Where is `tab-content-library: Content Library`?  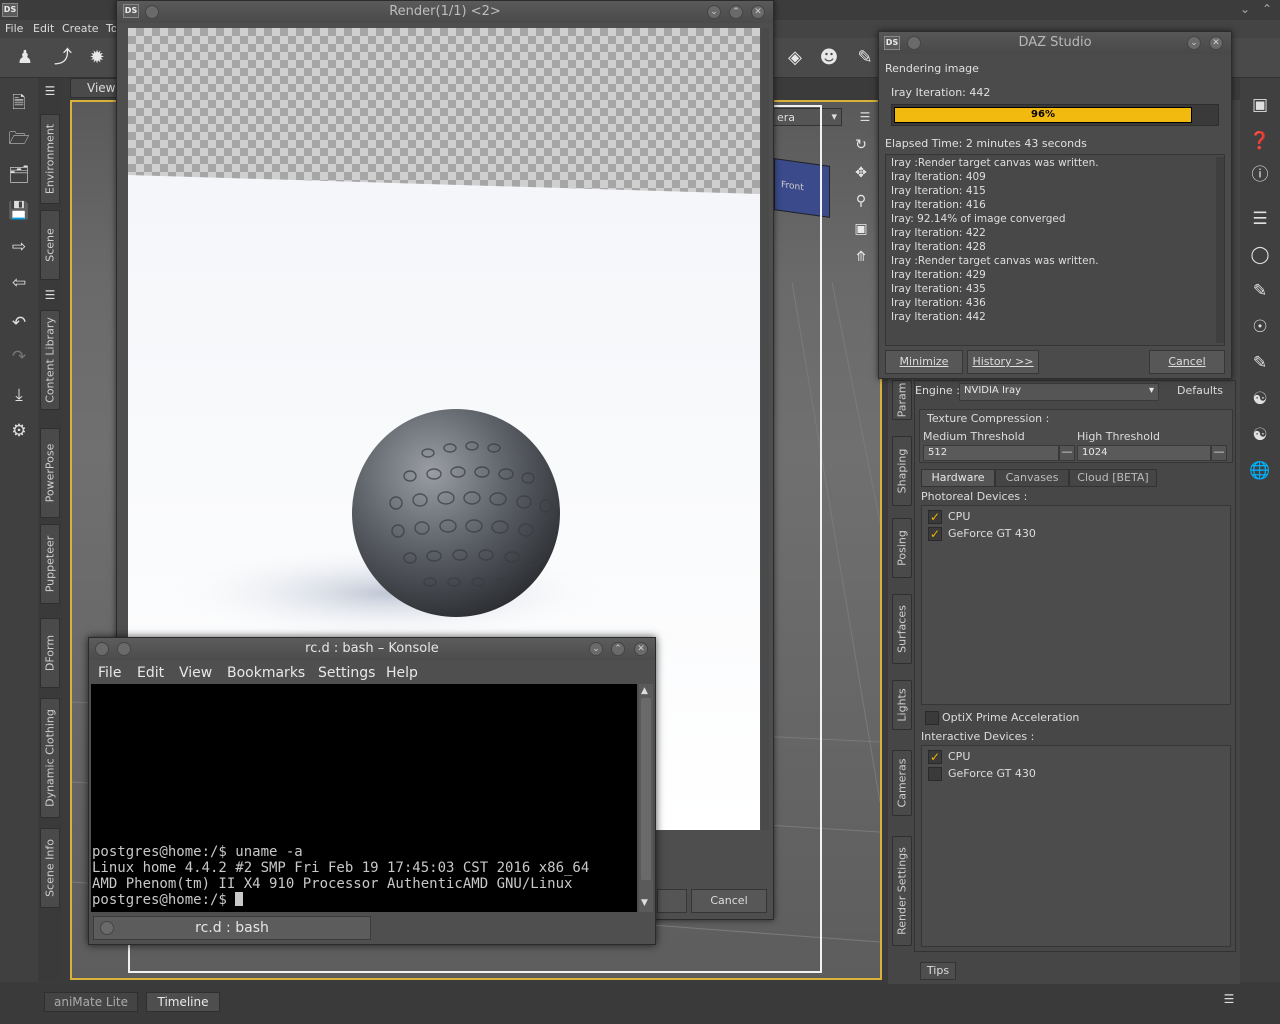 tab-content-library: Content Library is located at coordinates (50, 360).